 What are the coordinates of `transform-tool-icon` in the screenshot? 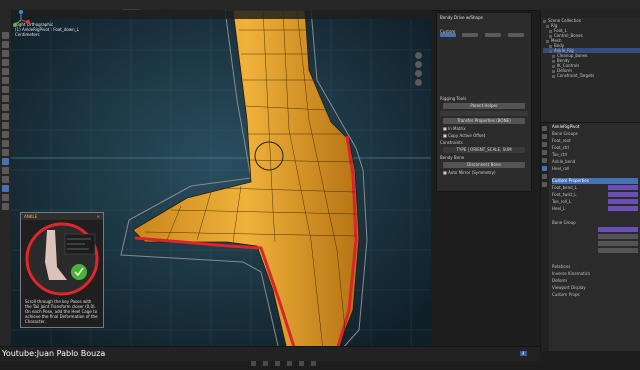 It's located at (5, 80).